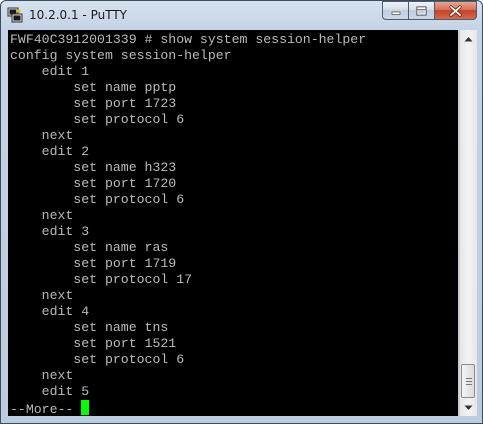 Image resolution: width=483 pixels, height=424 pixels. I want to click on terminal-line: edit 5, so click(50, 391).